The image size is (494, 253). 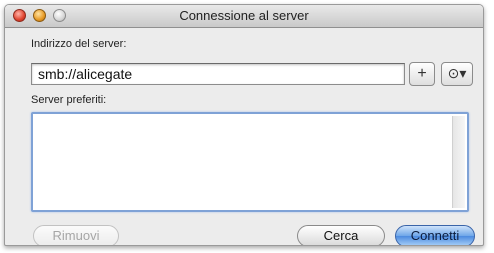 I want to click on title-bar: Connessione al server, so click(x=244, y=16).